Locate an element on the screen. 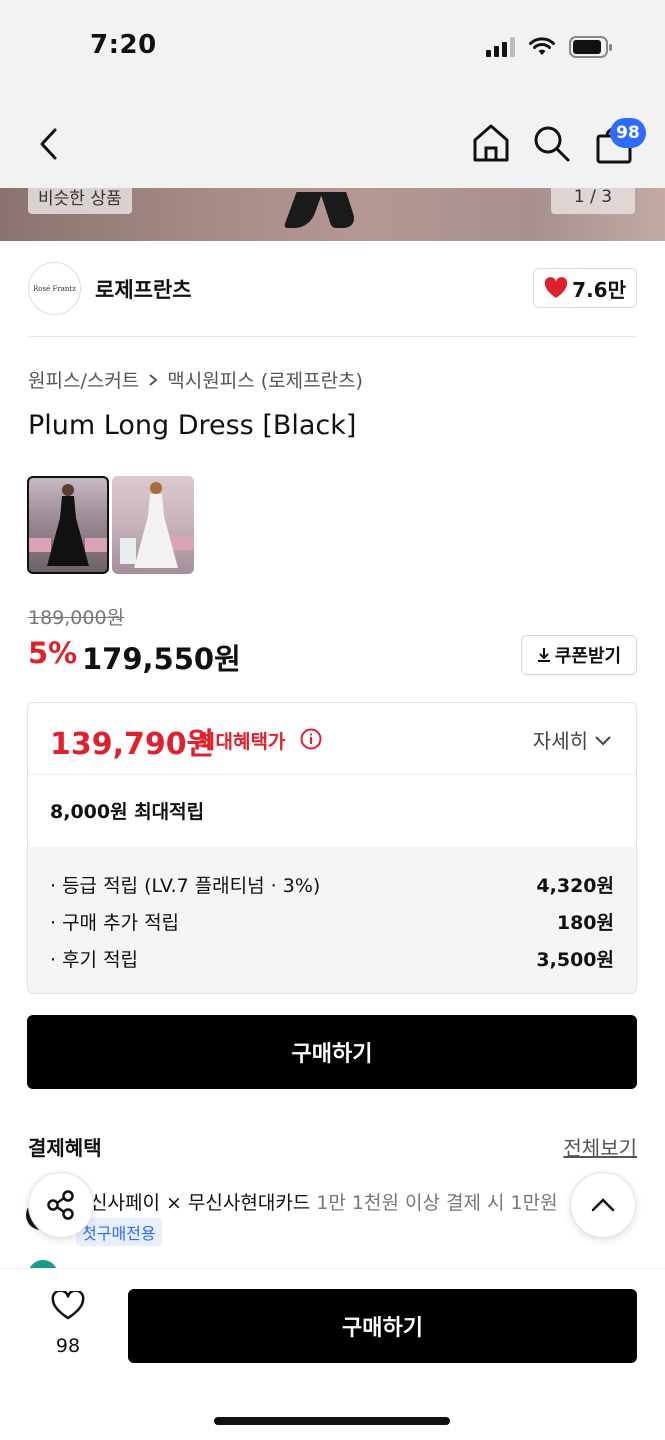 Image resolution: width=665 pixels, height=1440 pixels. wishlist-count: 98 is located at coordinates (68, 1346).